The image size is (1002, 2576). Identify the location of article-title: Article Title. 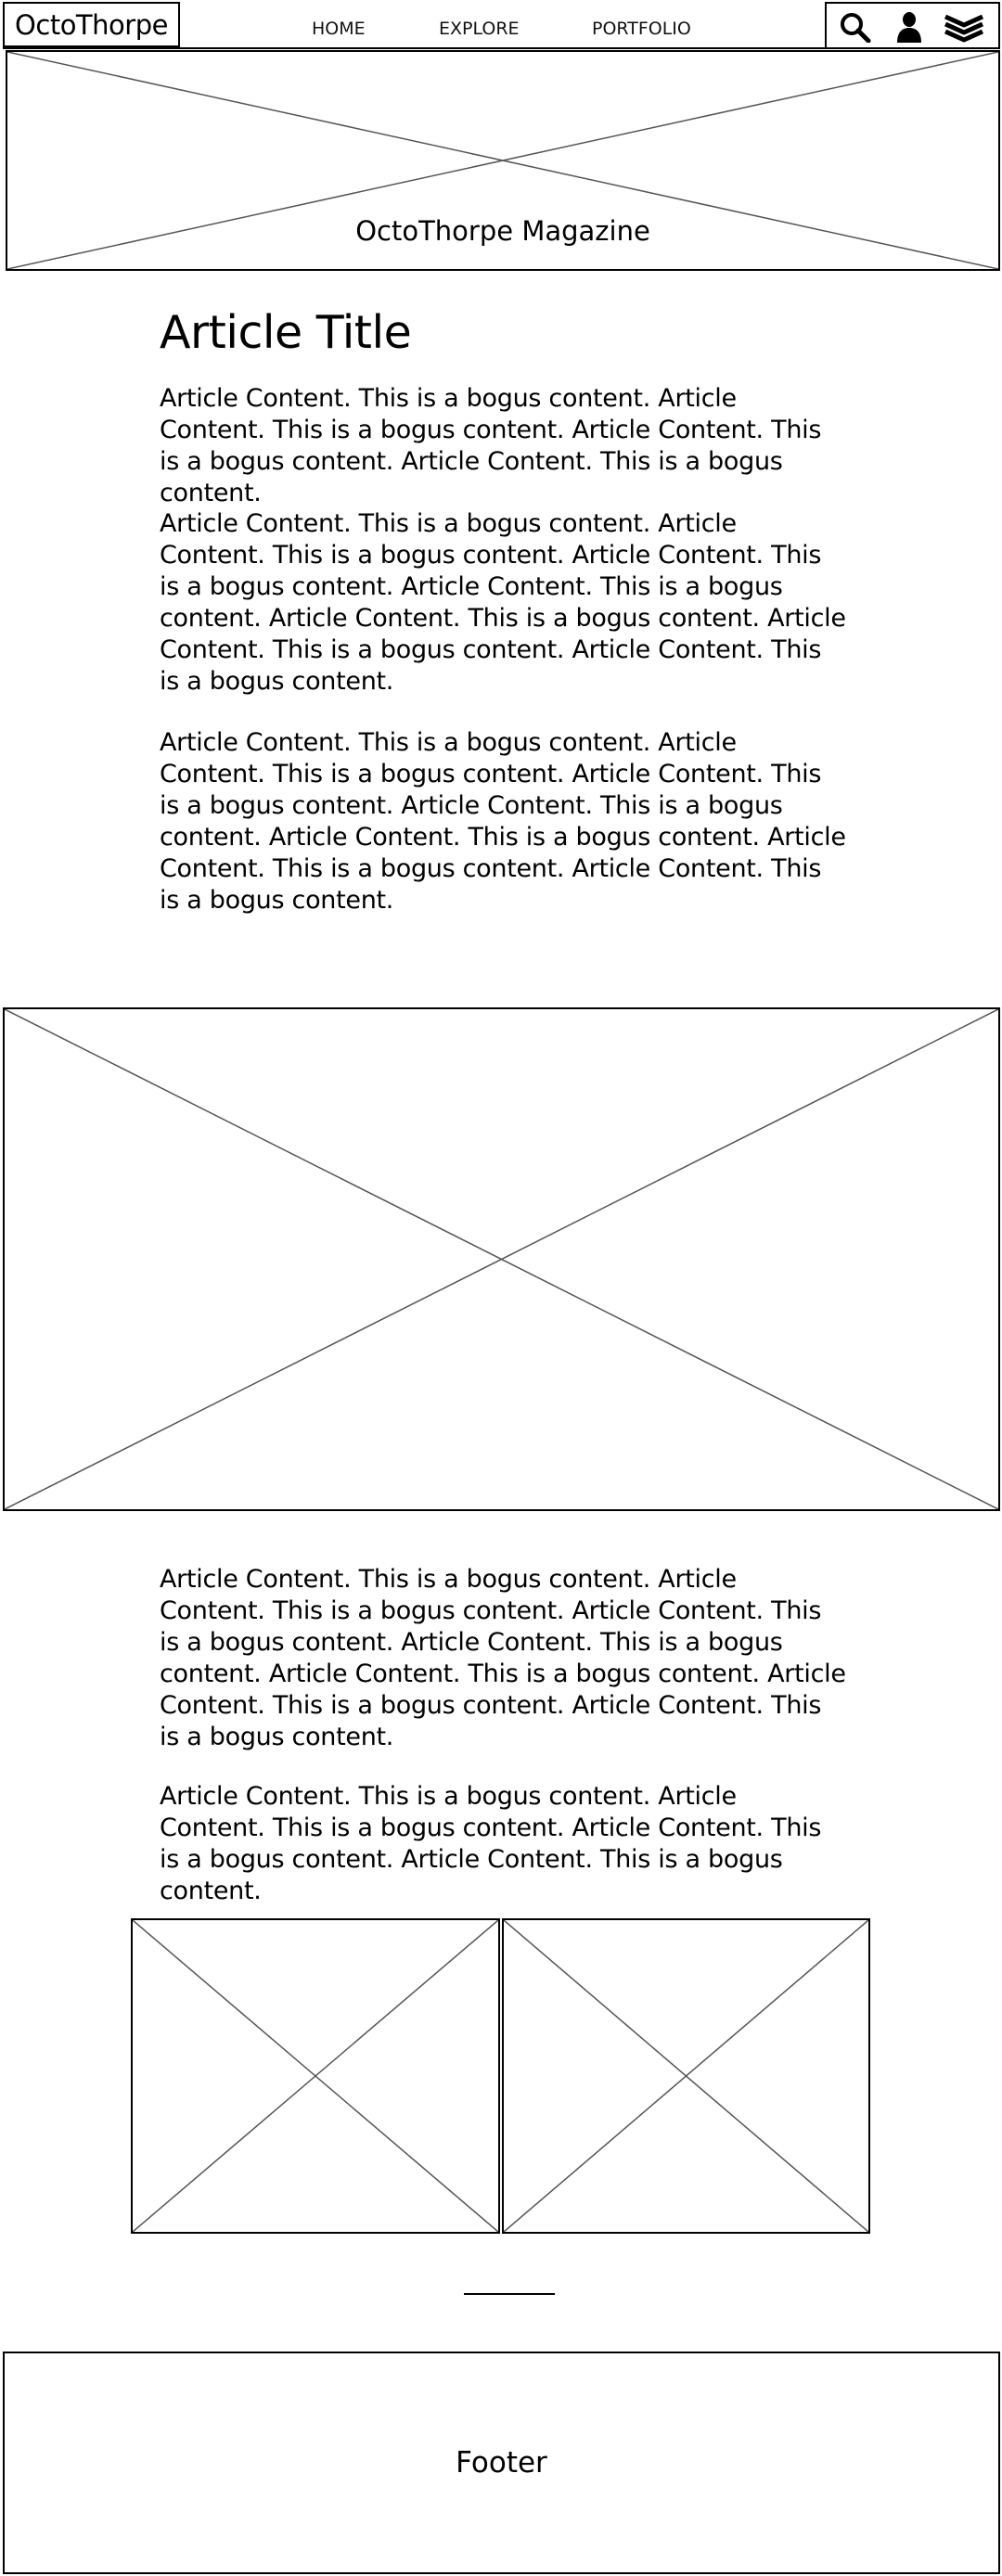
(286, 332).